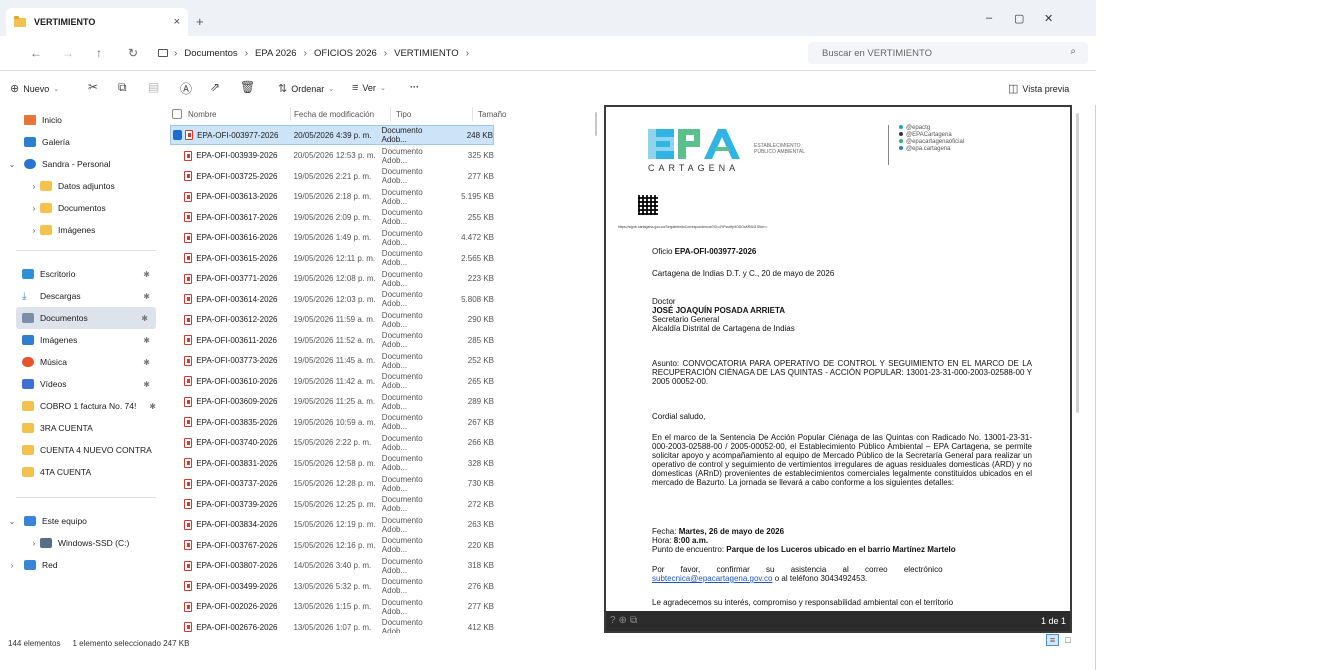 Image resolution: width=1331 pixels, height=670 pixels. What do you see at coordinates (79, 472) in the screenshot?
I see `sidebar-item-4ta-cuenta: 4TA CUENTA` at bounding box center [79, 472].